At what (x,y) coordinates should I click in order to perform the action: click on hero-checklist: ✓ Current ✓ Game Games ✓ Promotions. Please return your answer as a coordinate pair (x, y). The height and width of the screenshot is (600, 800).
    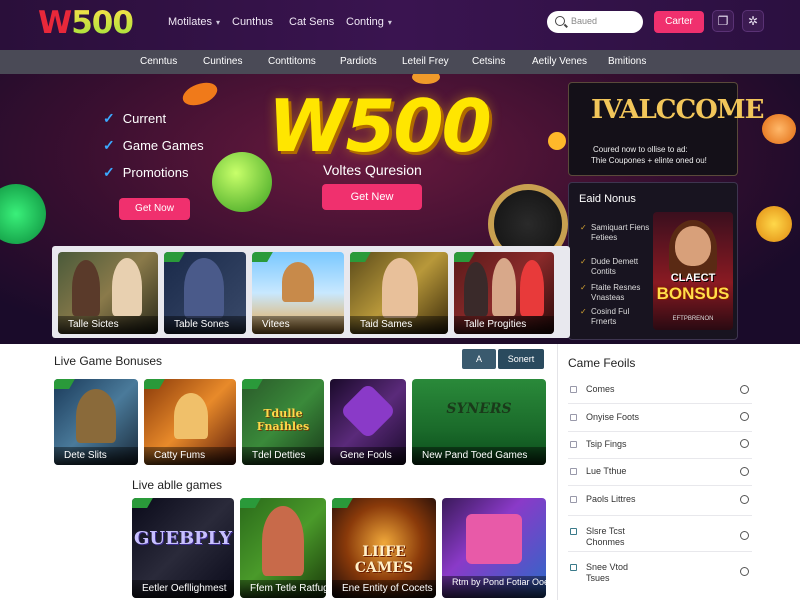
    Looking at the image, I should click on (153, 150).